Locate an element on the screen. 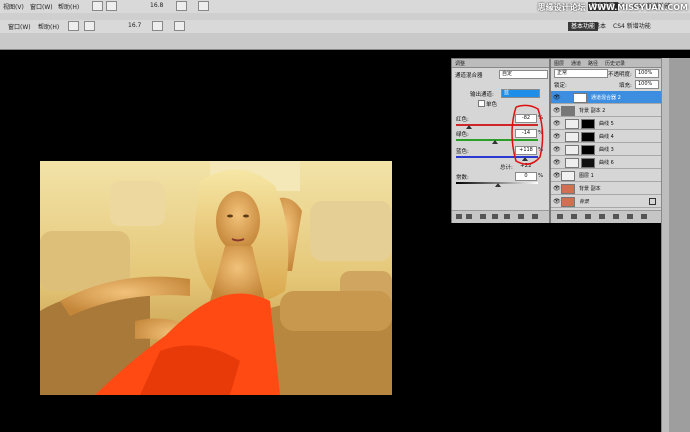 This screenshot has height=432, width=690. layer-row: 👁 背景 副本 is located at coordinates (606, 188).